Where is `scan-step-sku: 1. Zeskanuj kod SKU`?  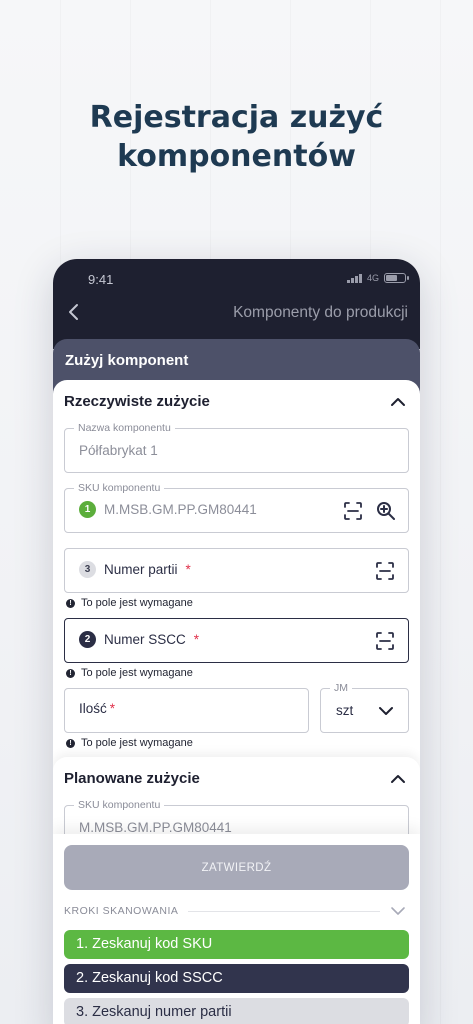 scan-step-sku: 1. Zeskanuj kod SKU is located at coordinates (236, 944).